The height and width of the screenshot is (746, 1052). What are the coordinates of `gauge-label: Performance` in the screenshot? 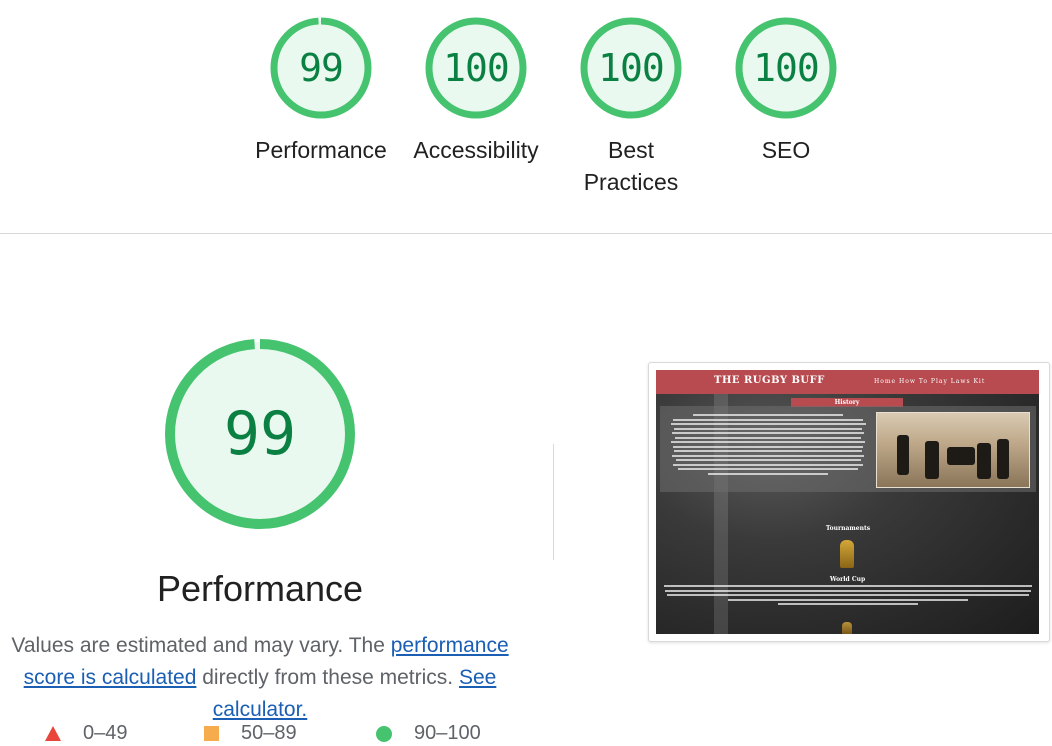 It's located at (321, 150).